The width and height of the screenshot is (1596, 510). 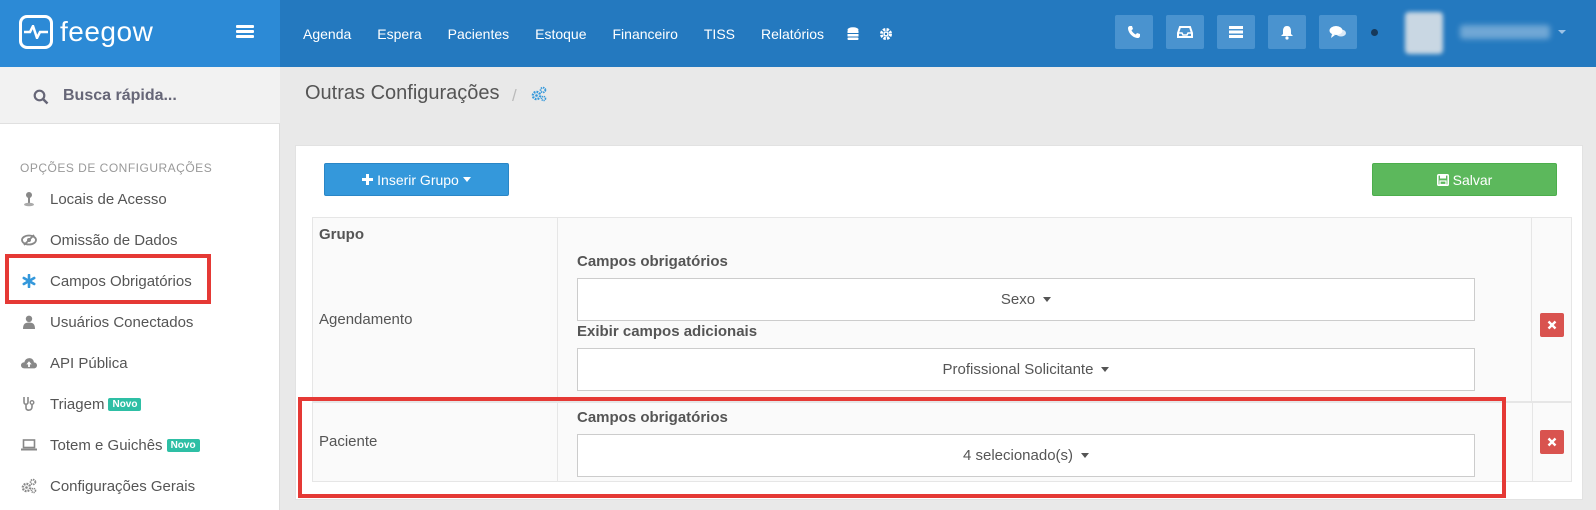 I want to click on nav-espera: Espera, so click(x=399, y=34).